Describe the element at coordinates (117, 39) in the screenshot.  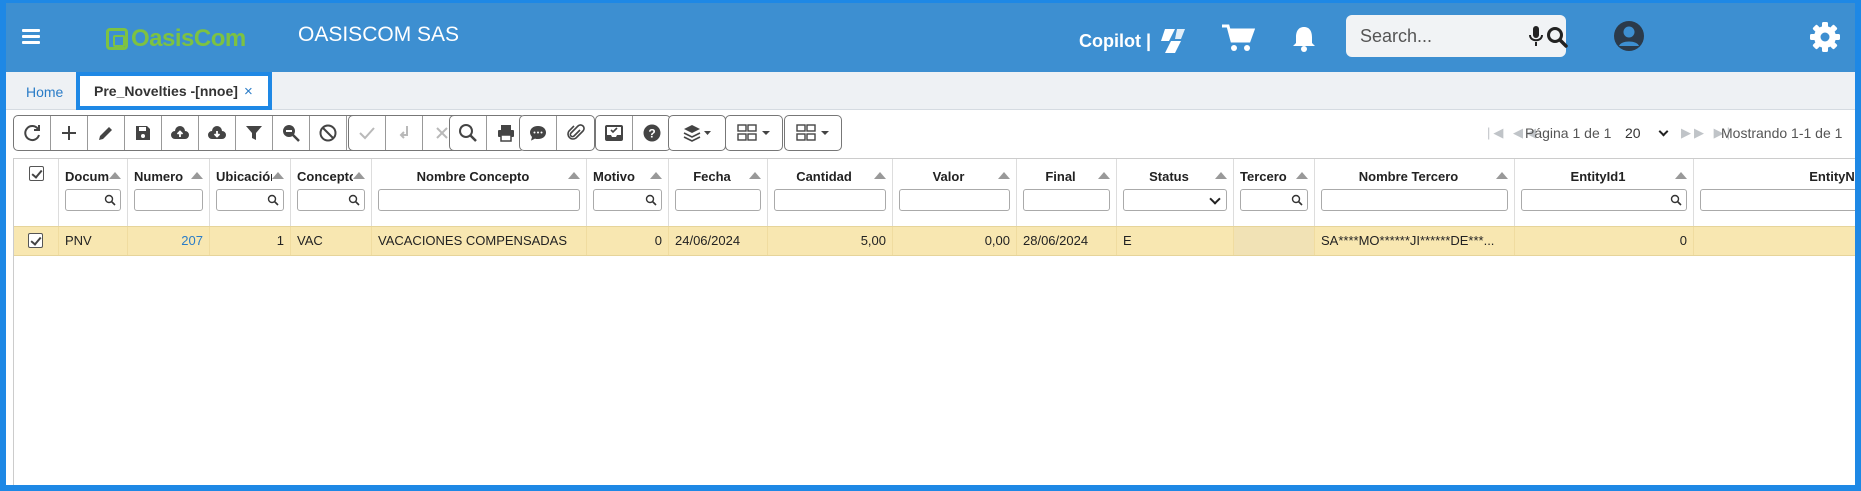
I see `logo-mark-icon` at that location.